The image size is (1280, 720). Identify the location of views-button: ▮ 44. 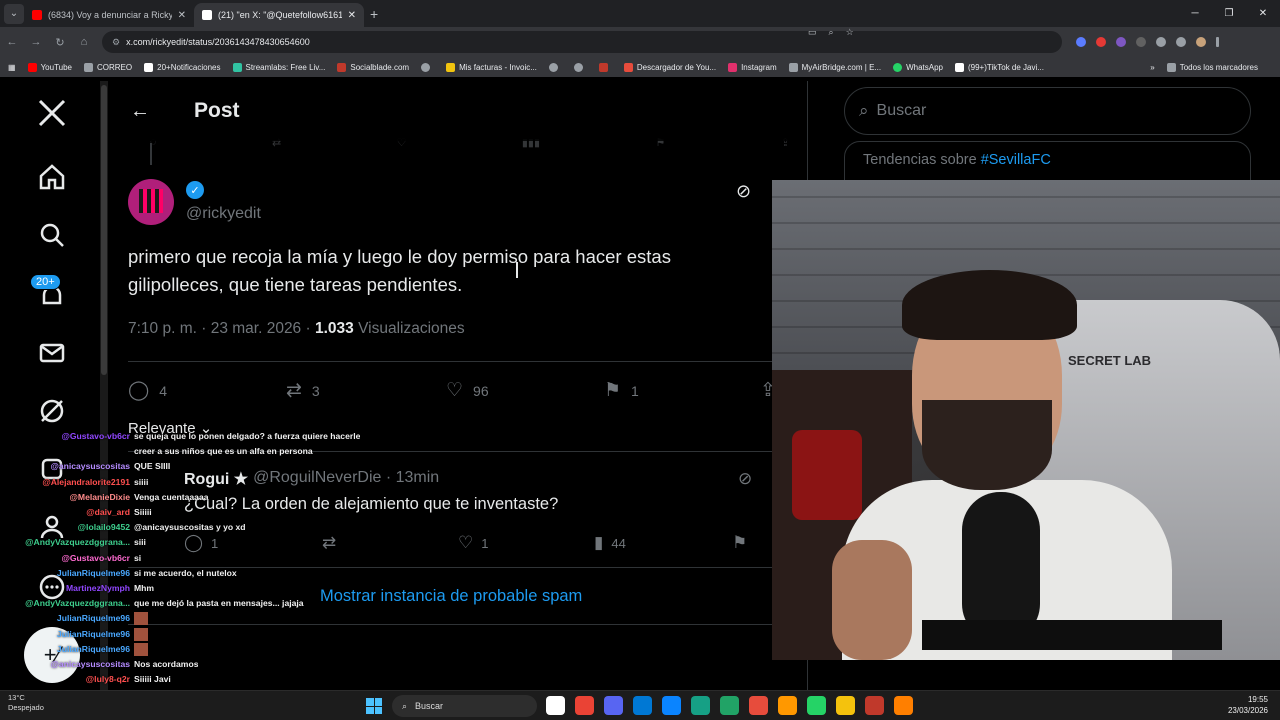
(610, 543).